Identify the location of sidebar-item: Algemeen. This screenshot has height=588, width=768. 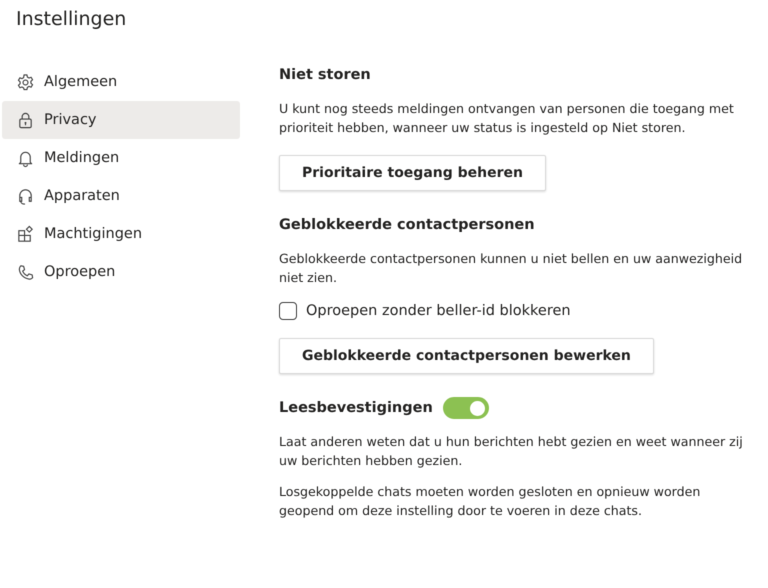
(121, 82).